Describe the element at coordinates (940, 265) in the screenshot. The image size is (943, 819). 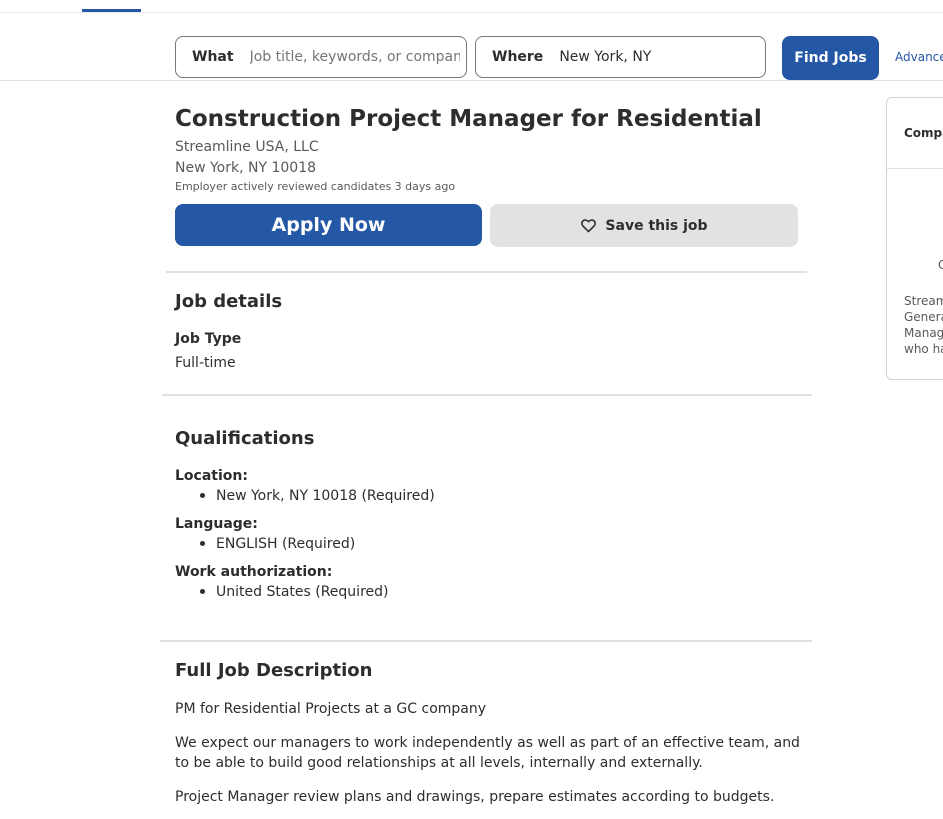
I see `company-card-logo-letter: C` at that location.